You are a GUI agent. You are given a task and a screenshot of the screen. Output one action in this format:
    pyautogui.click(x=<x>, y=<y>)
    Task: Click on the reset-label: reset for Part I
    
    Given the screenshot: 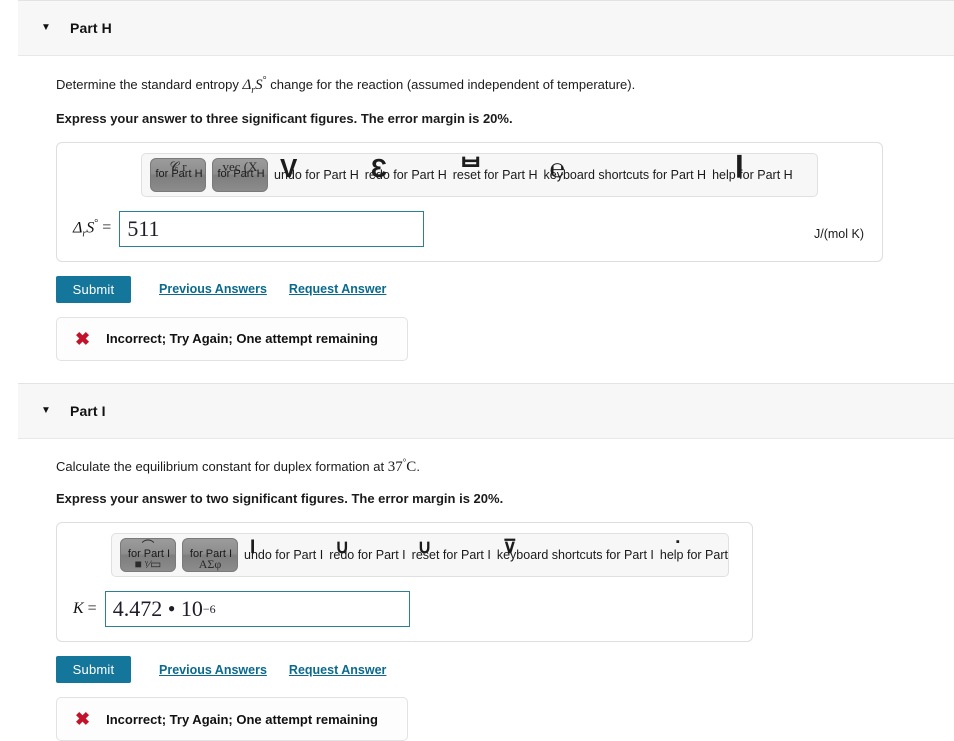 What is the action you would take?
    pyautogui.click(x=451, y=555)
    